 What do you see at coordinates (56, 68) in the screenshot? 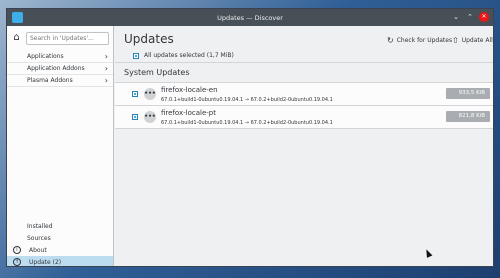
I see `sidebar-item-label: Application Addons` at bounding box center [56, 68].